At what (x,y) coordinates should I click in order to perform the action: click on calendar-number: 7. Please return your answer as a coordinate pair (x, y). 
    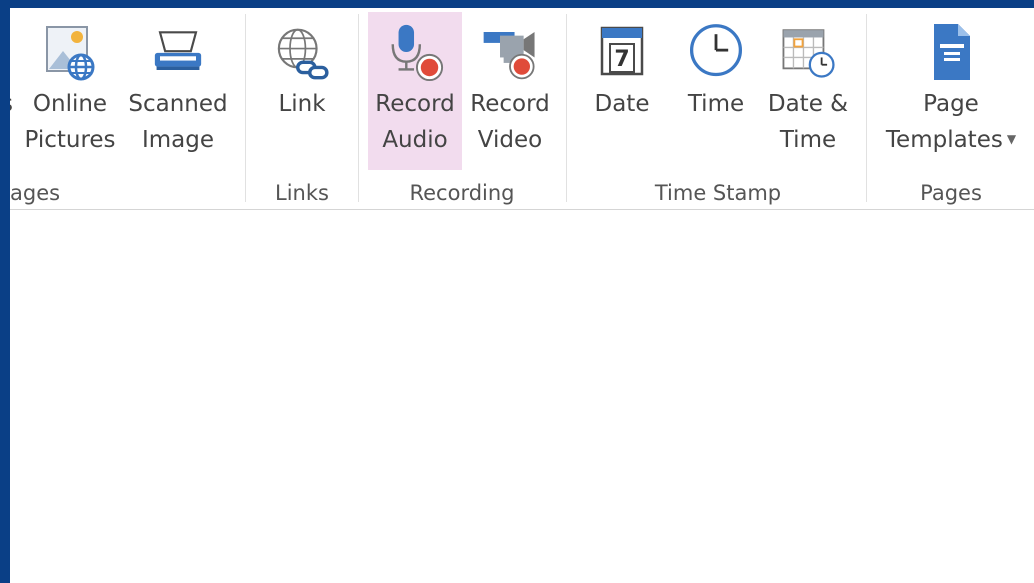
    Looking at the image, I should click on (621, 59).